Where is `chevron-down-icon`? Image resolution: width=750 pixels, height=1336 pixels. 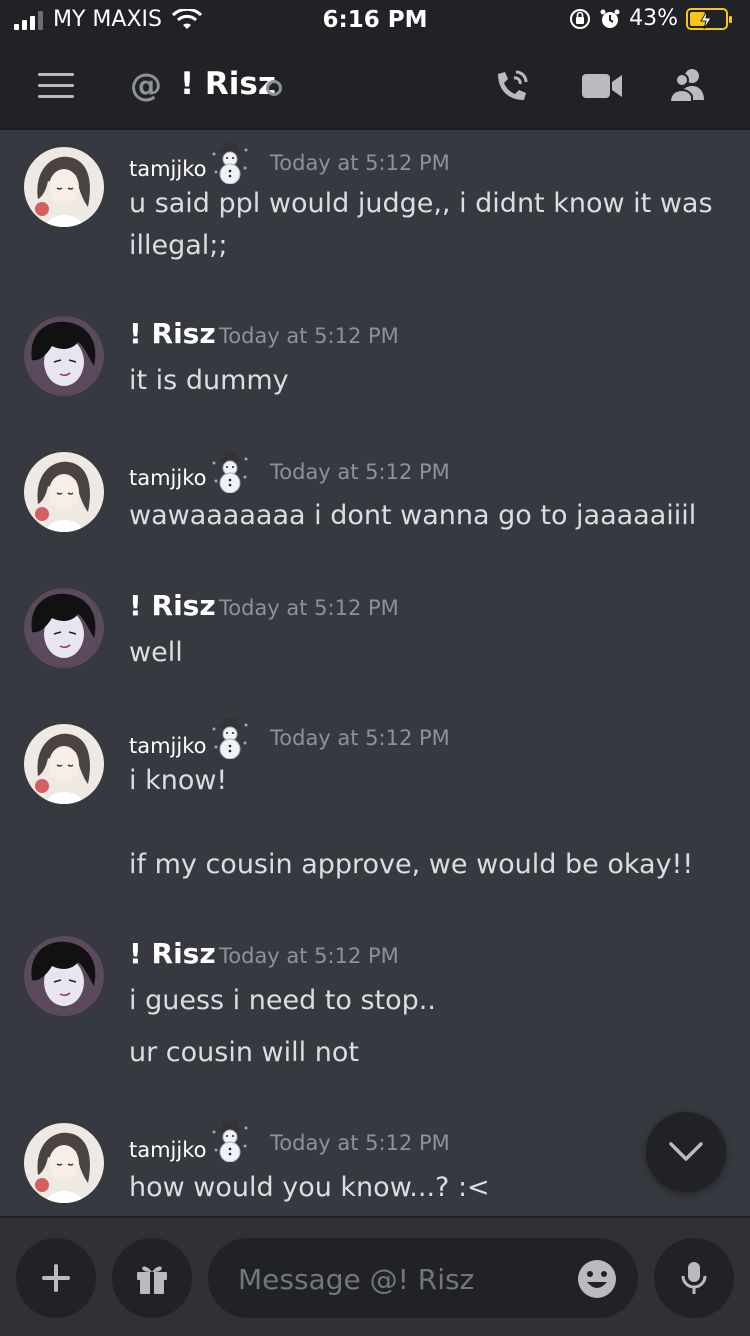 chevron-down-icon is located at coordinates (686, 1151).